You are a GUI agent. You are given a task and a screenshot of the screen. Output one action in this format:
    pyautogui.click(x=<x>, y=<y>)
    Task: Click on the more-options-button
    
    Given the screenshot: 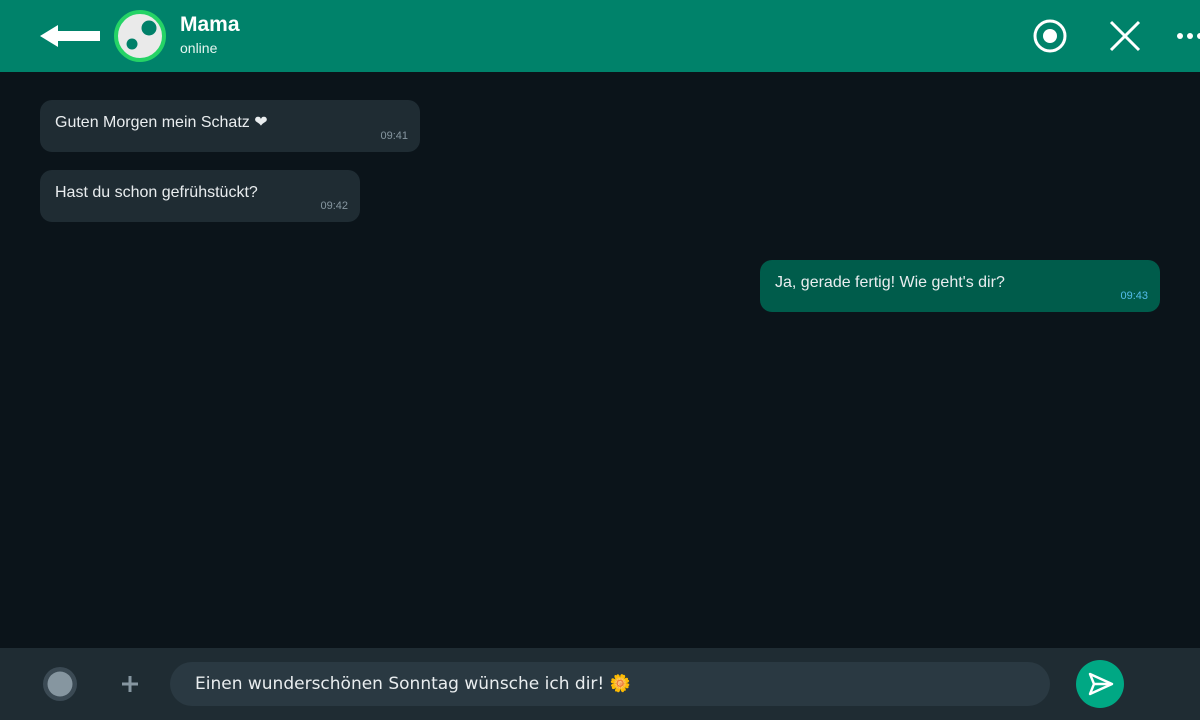 What is the action you would take?
    pyautogui.click(x=1186, y=36)
    